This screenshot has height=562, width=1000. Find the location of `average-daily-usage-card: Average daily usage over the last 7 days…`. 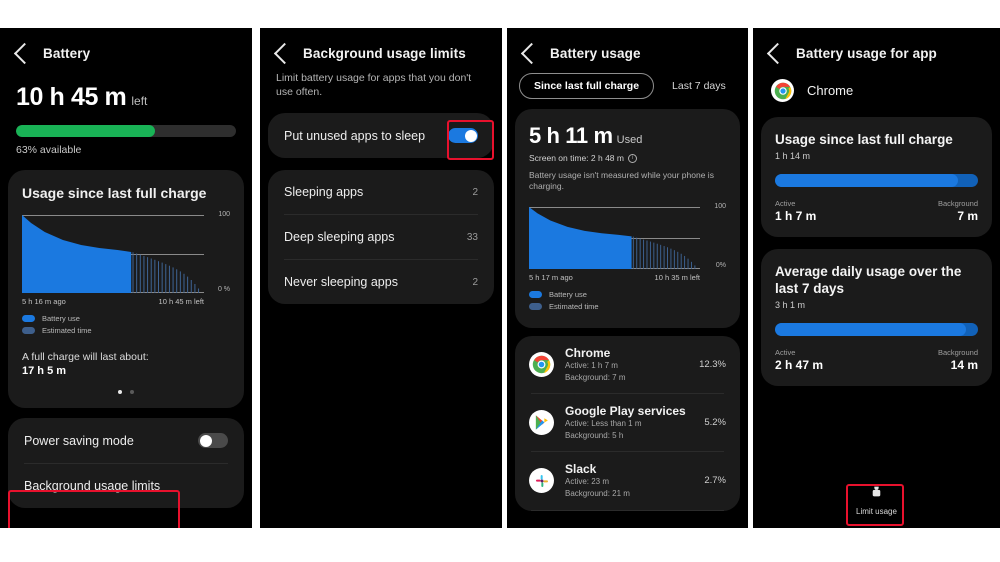

average-daily-usage-card: Average daily usage over the last 7 days… is located at coordinates (876, 318).